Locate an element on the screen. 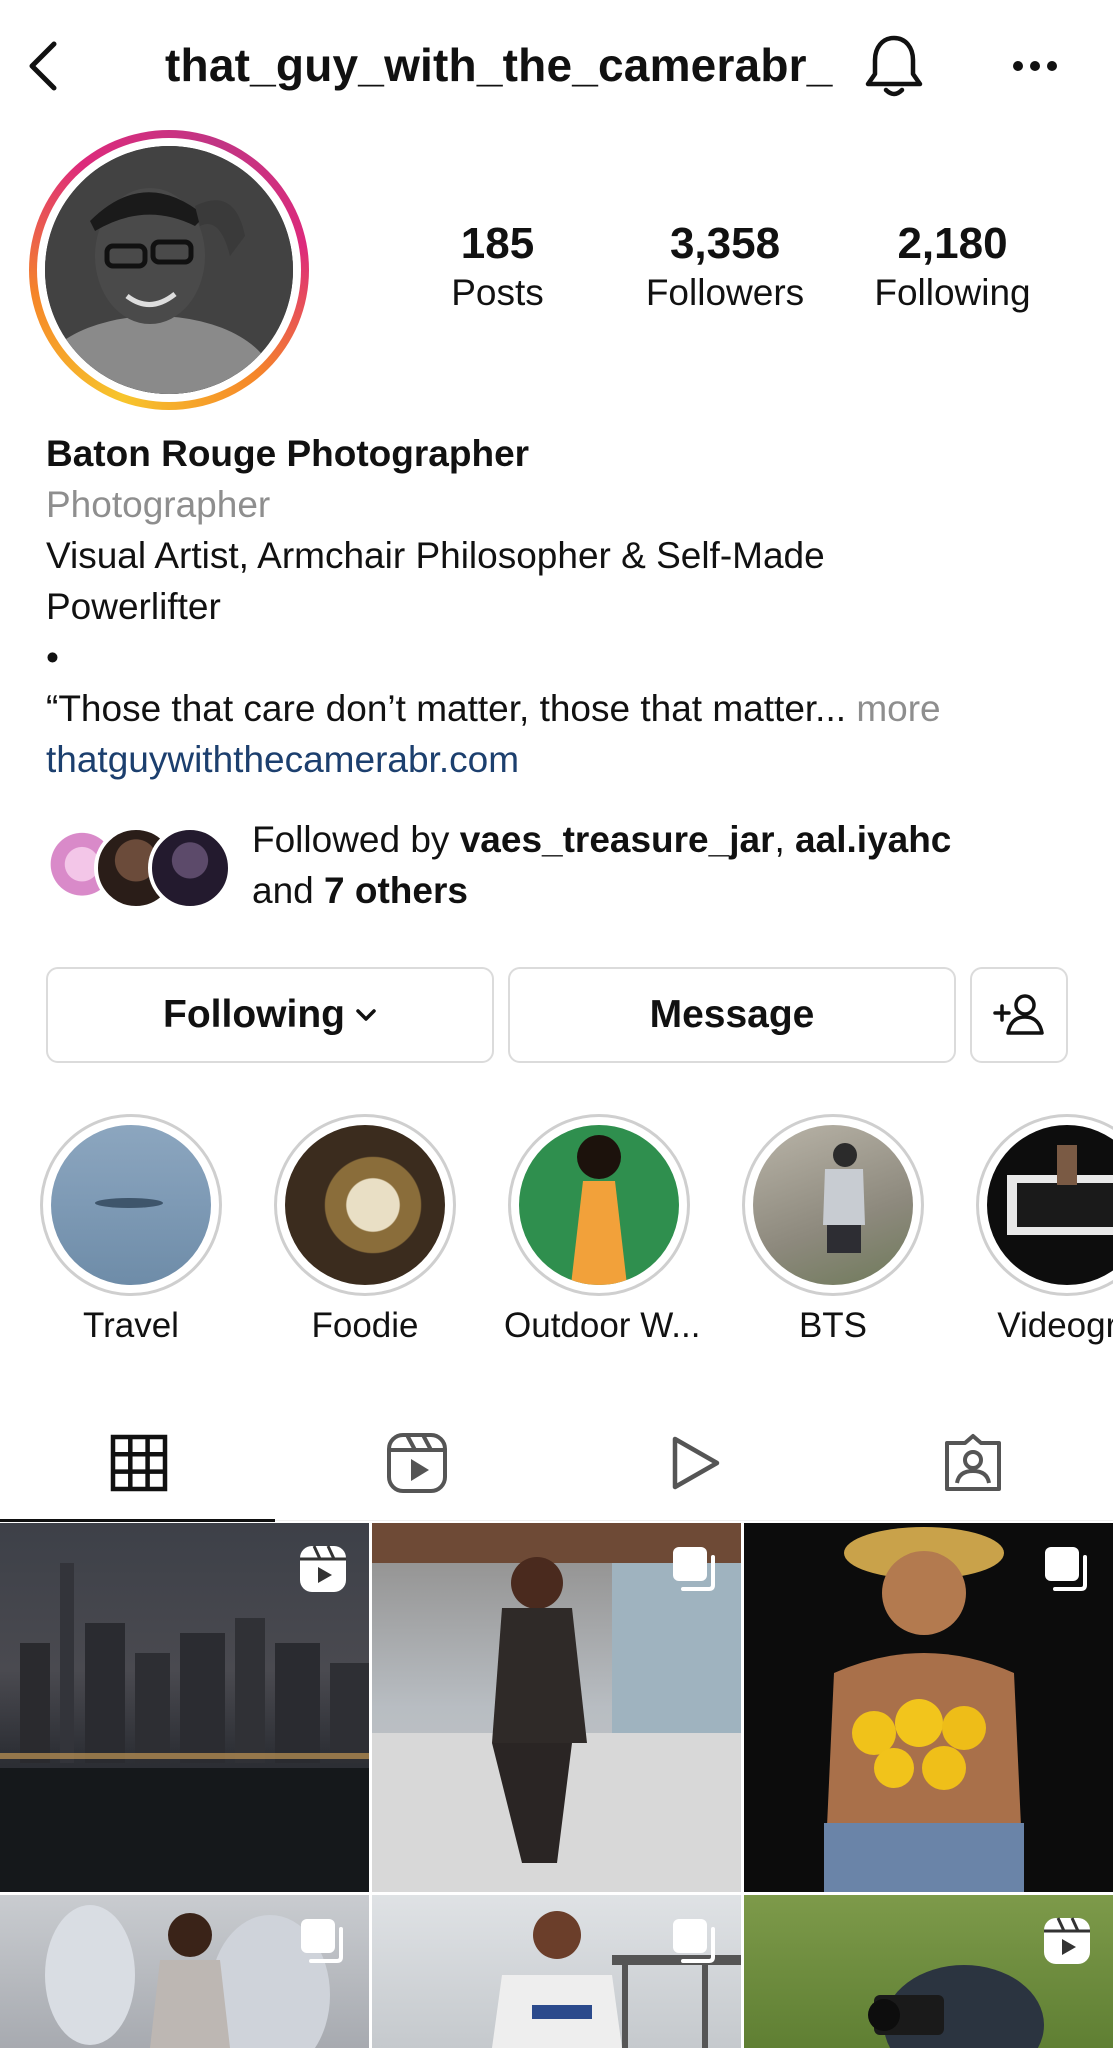 This screenshot has width=1113, height=2048. mutual-avatars is located at coordinates (140, 871).